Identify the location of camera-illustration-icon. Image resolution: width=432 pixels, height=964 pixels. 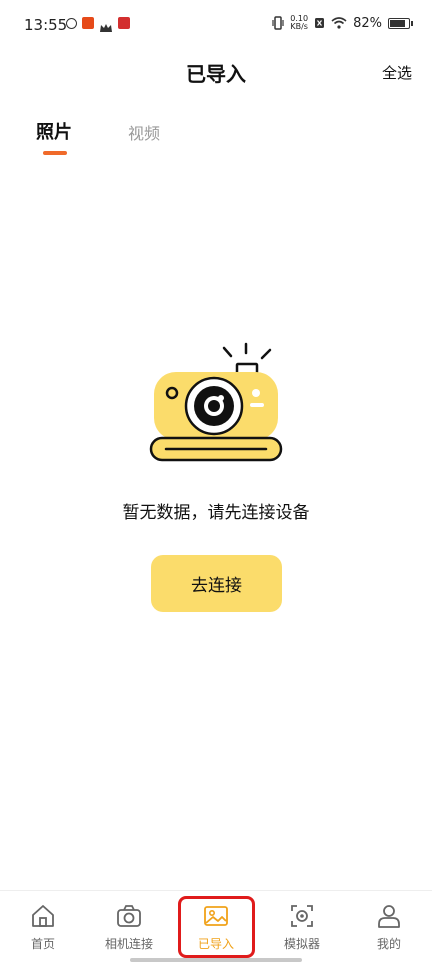
(216, 402).